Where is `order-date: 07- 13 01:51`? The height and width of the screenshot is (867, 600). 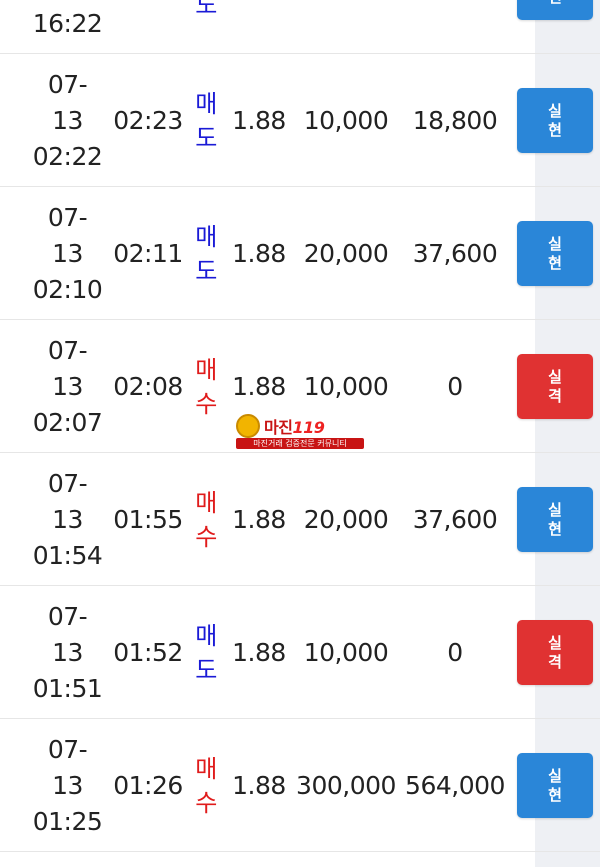
order-date: 07- 13 01:51 is located at coordinates (67, 652).